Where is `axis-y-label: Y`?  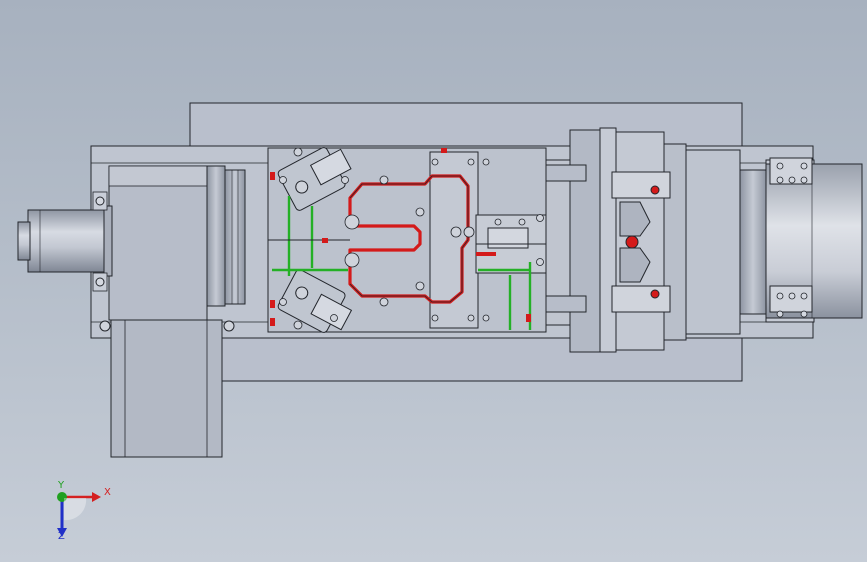
axis-y-label: Y is located at coordinates (61, 485).